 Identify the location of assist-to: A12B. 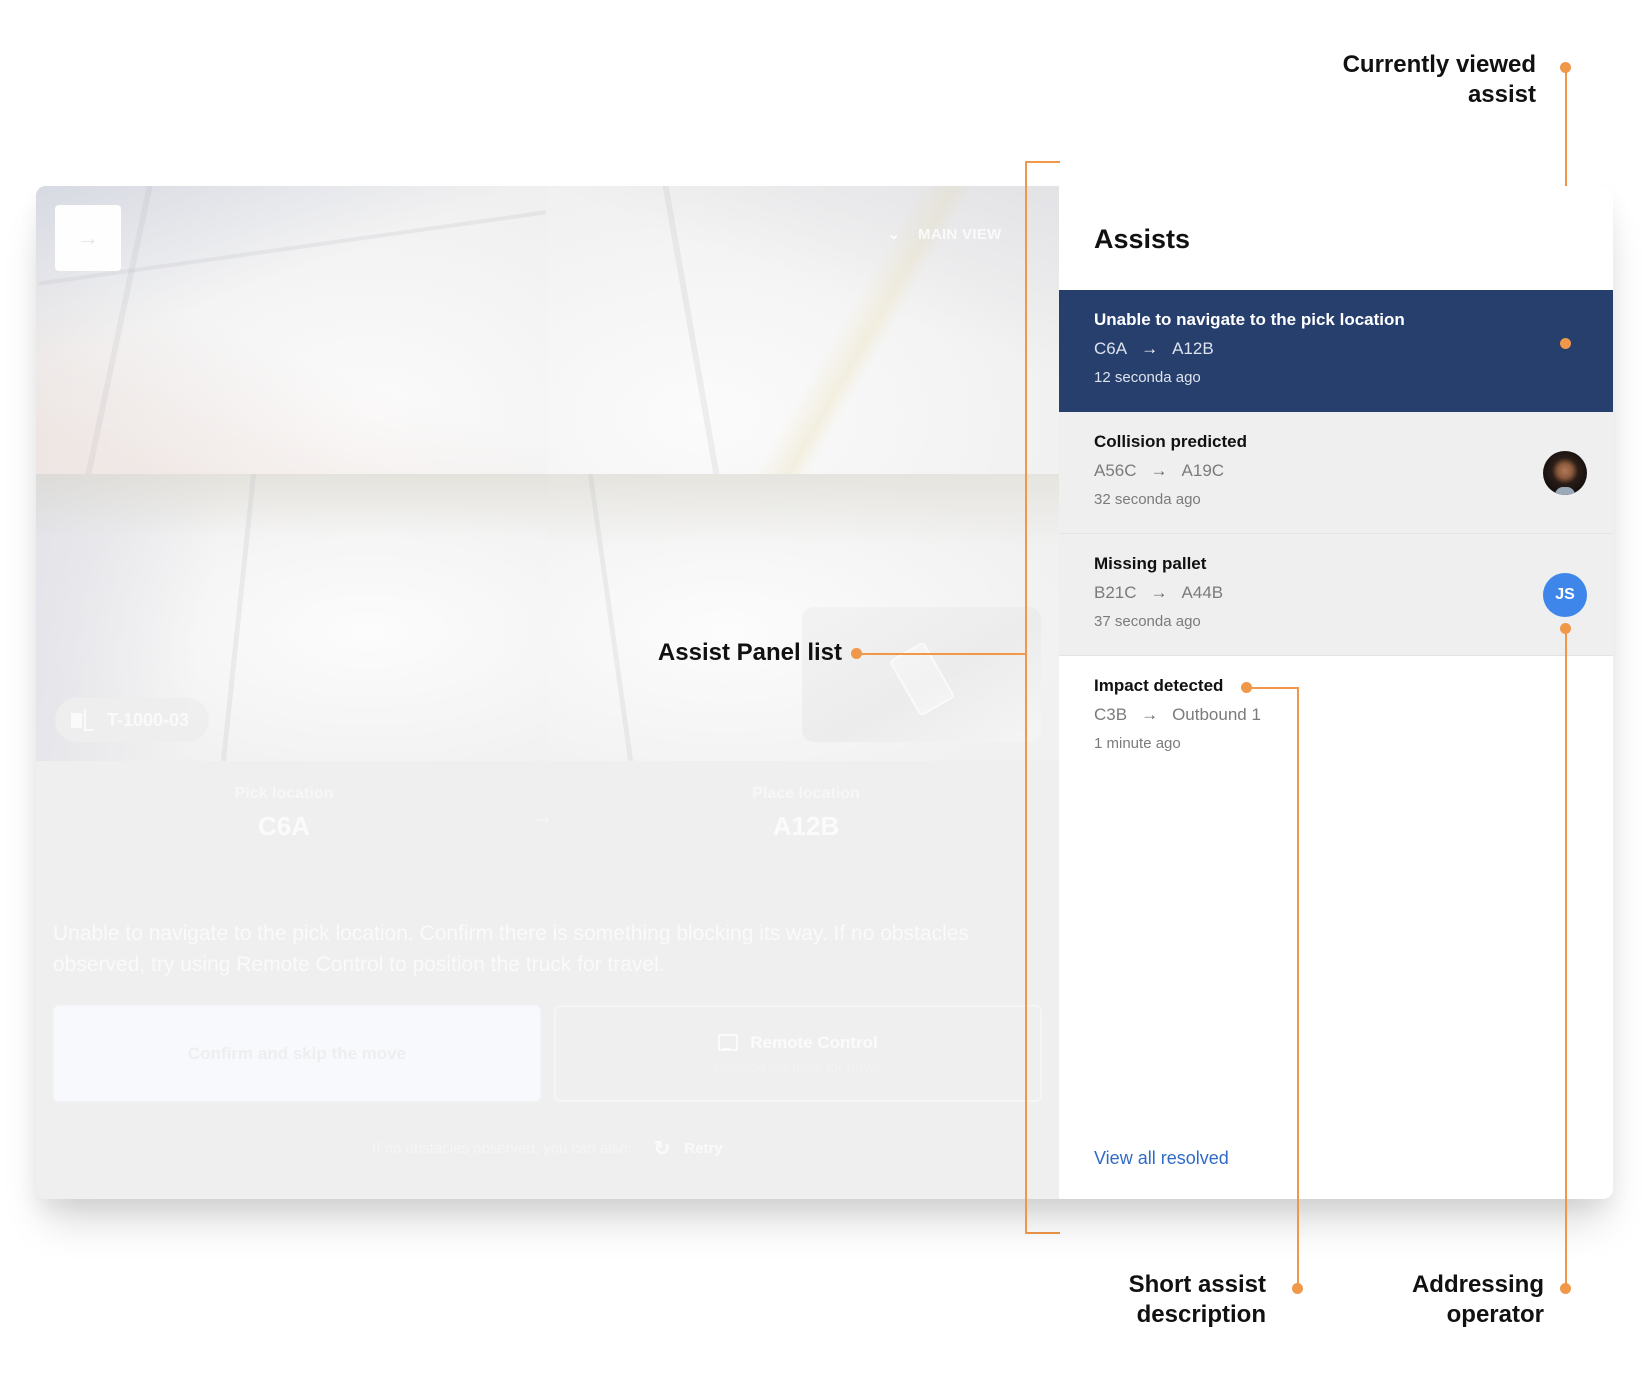
(1193, 348).